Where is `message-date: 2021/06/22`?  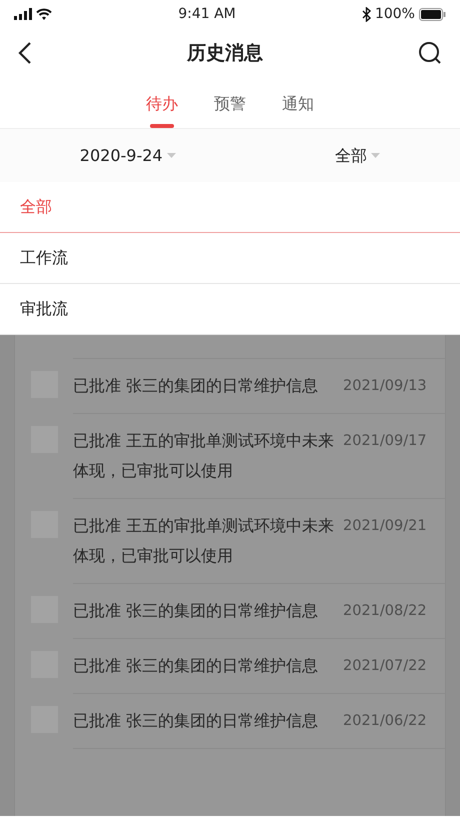
message-date: 2021/06/22 is located at coordinates (385, 721).